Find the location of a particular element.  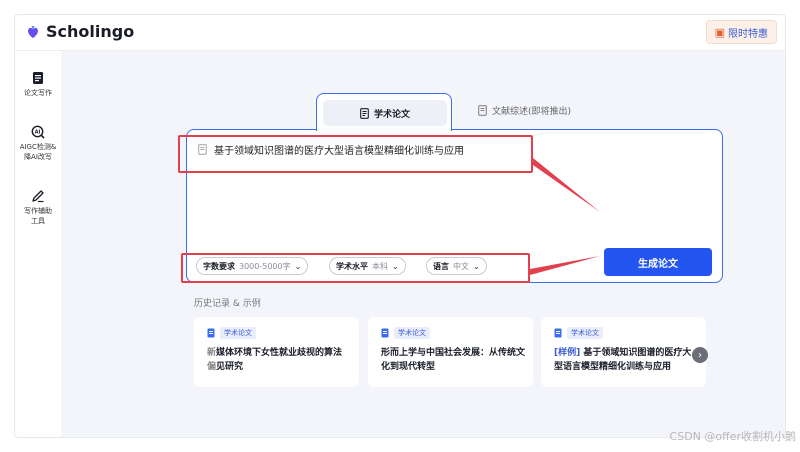

history-card: 学术论文 [样例] 基于领域知识图谱的医疗大型语言模型精细化训练与应用 is located at coordinates (623, 352).